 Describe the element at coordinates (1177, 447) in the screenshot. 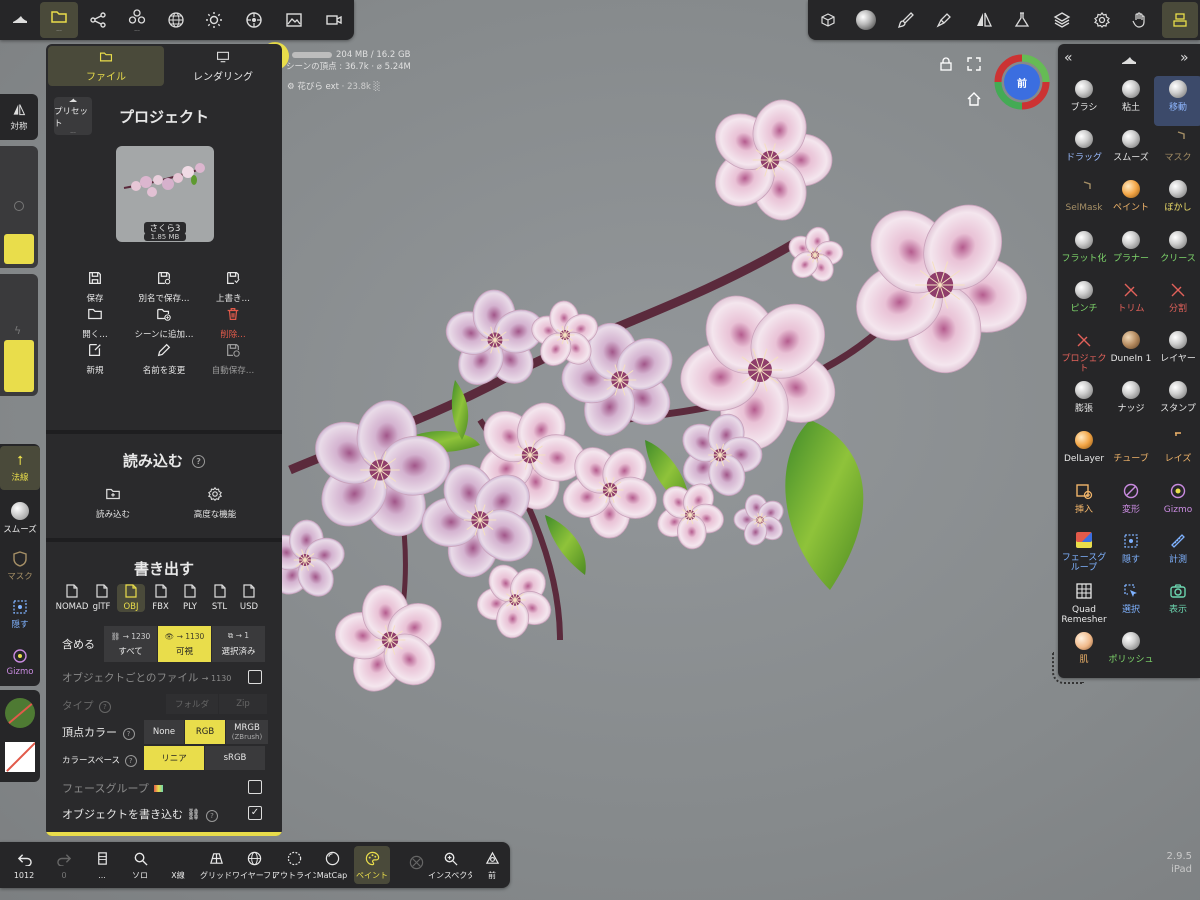

I see `tool-23: レイズ` at that location.